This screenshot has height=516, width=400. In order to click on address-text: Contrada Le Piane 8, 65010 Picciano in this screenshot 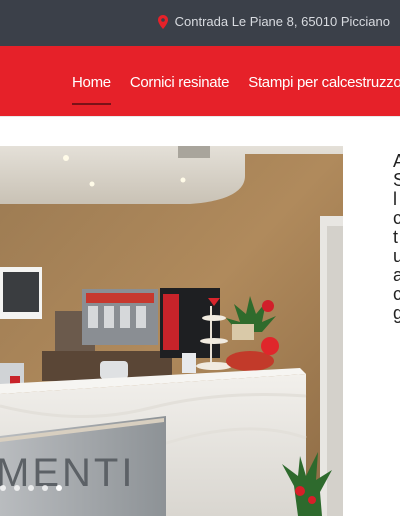, I will do `click(282, 21)`.